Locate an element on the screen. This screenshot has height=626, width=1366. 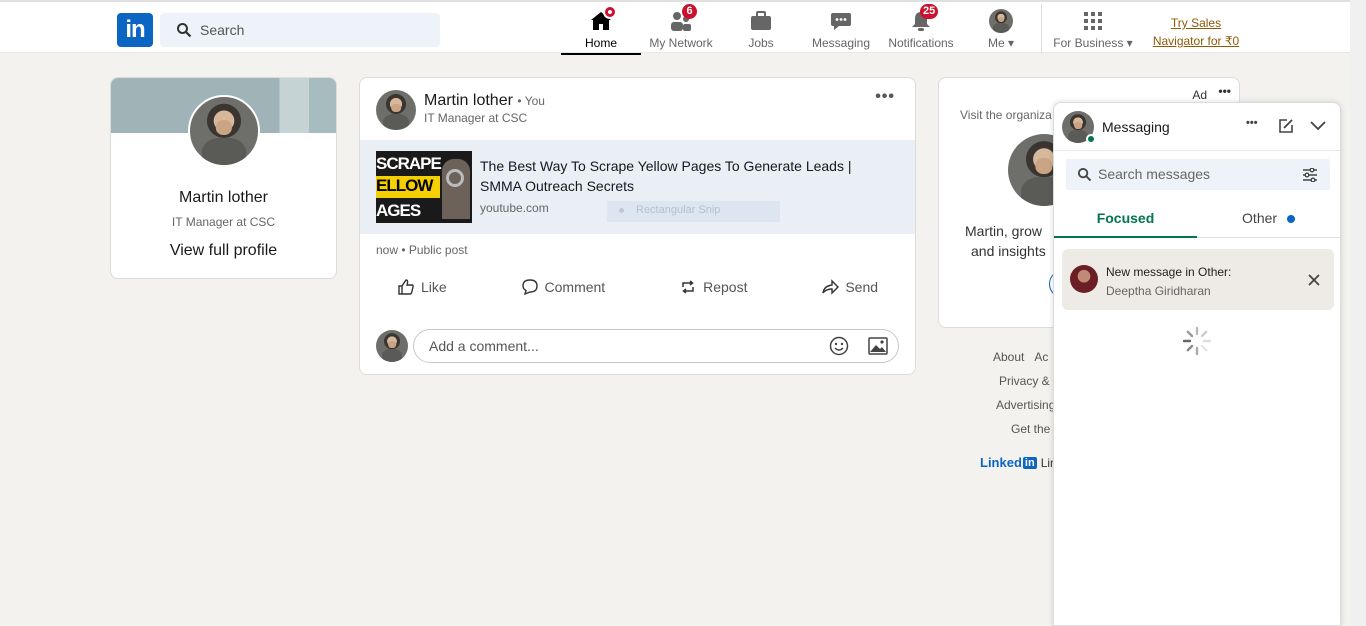
messaging-title: Messaging is located at coordinates (1136, 127).